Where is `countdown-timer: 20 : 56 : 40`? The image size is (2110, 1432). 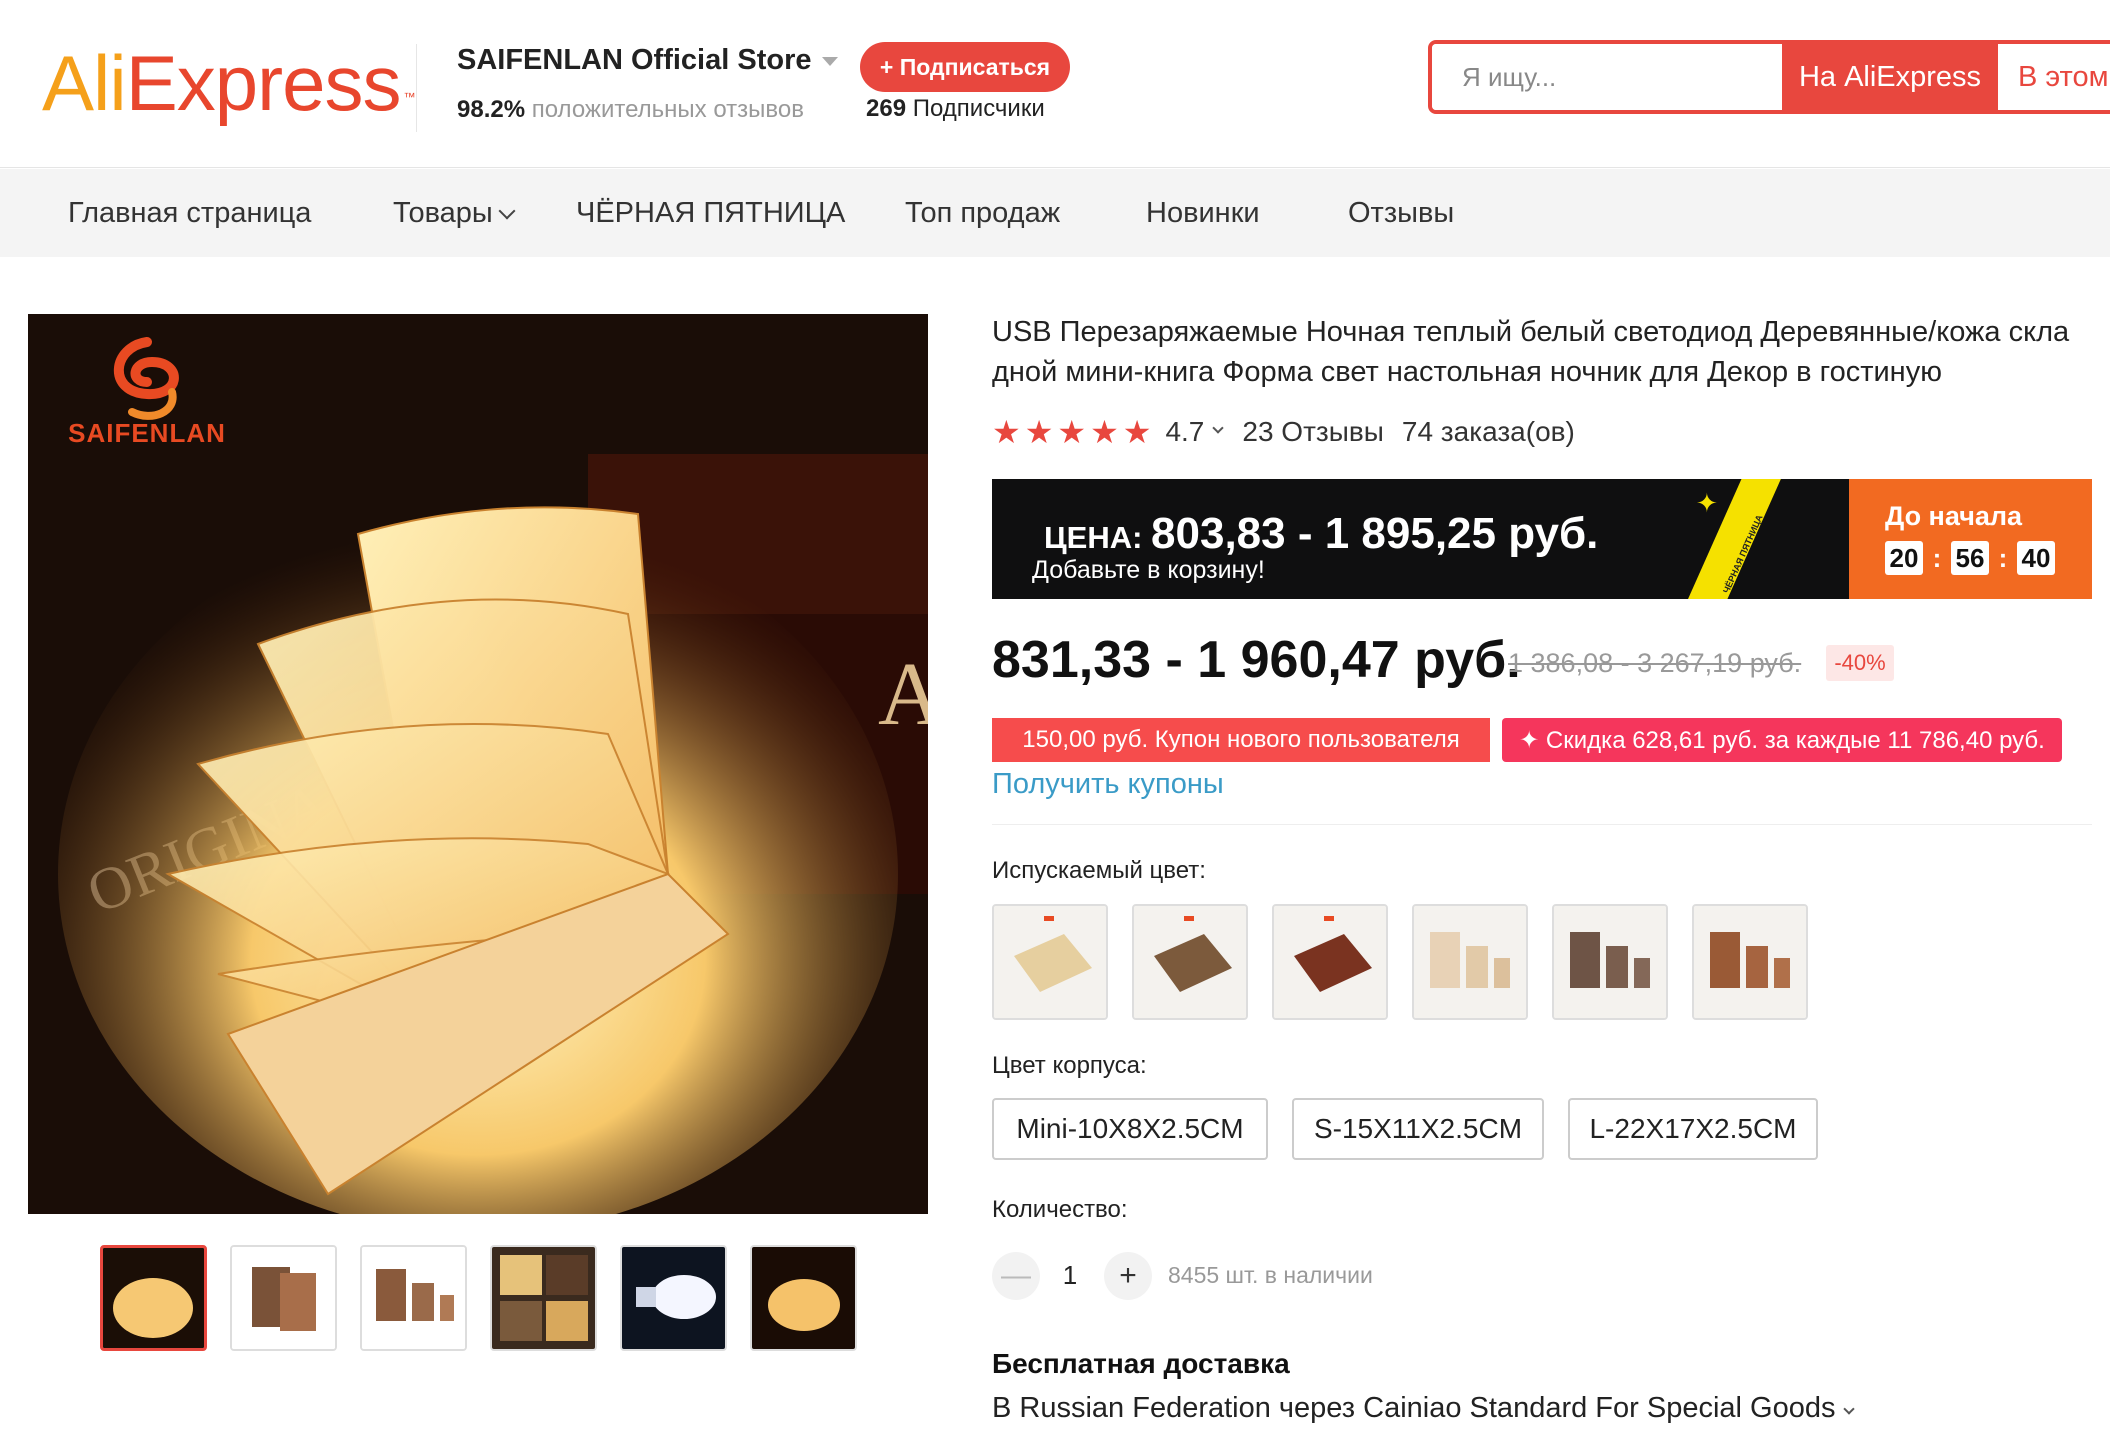
countdown-timer: 20 : 56 : 40 is located at coordinates (1970, 558).